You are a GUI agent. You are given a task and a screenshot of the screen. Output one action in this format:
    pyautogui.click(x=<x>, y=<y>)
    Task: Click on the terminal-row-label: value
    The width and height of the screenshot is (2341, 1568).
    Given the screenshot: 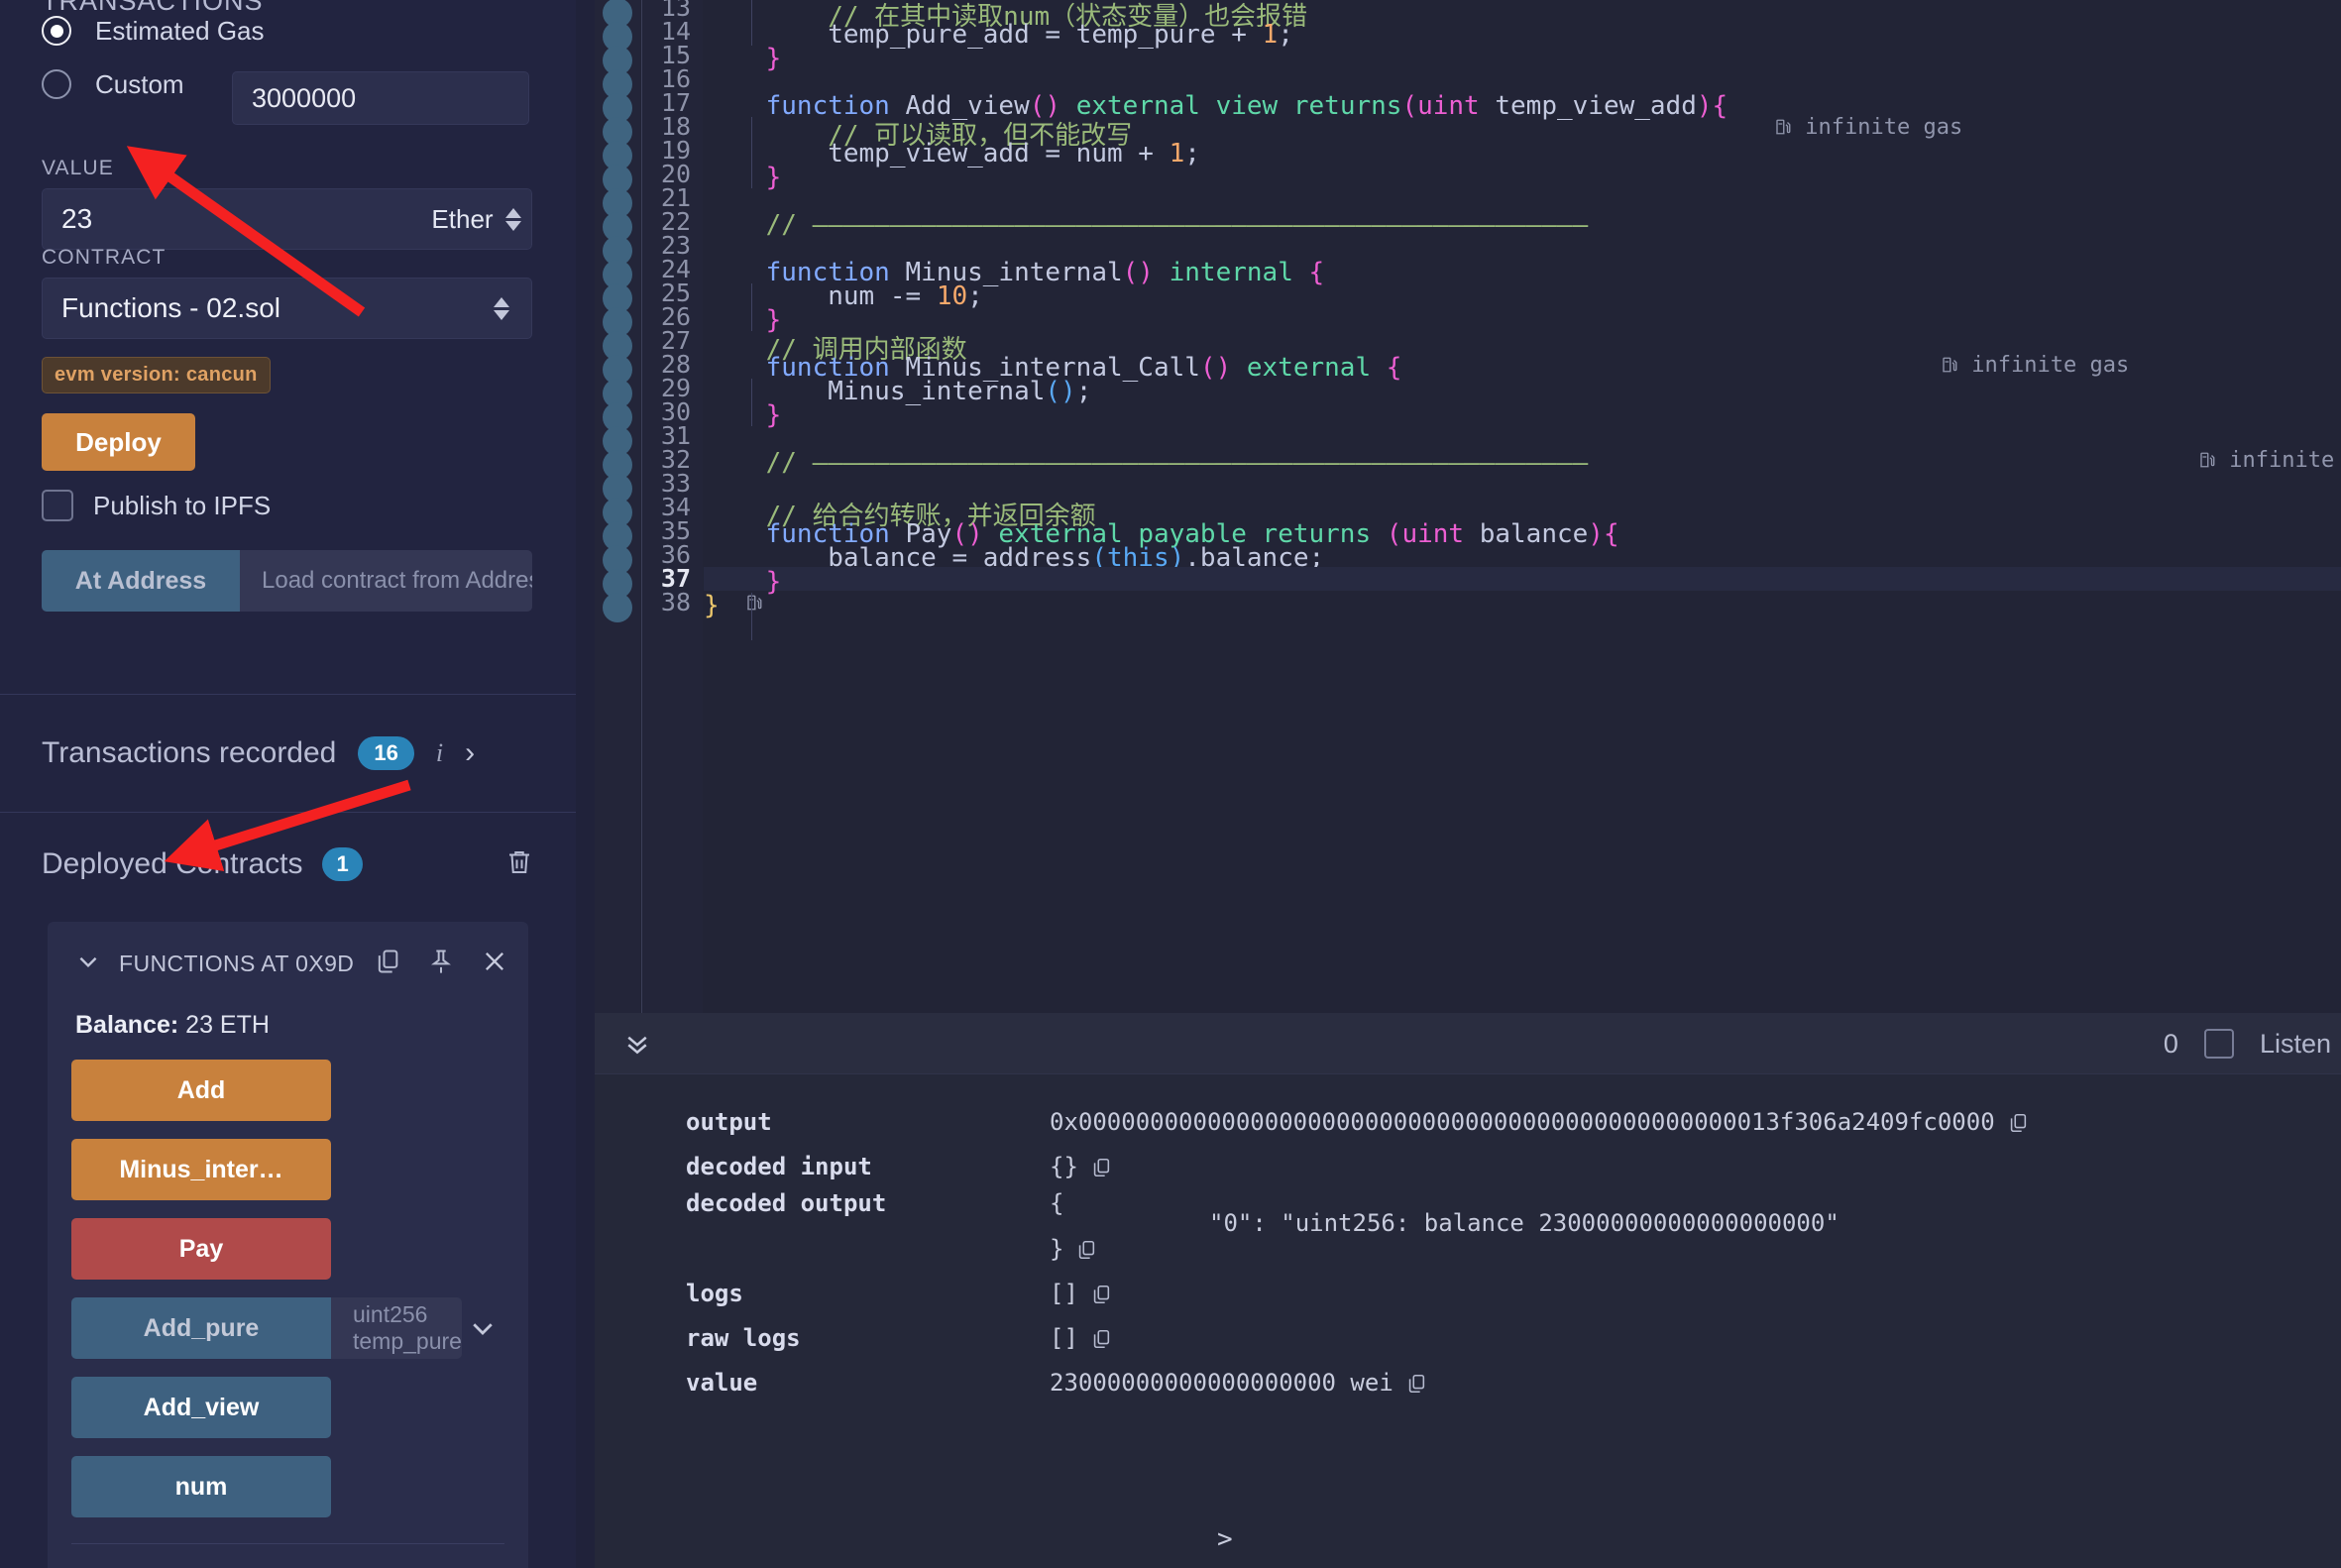 What is the action you would take?
    pyautogui.click(x=722, y=1383)
    